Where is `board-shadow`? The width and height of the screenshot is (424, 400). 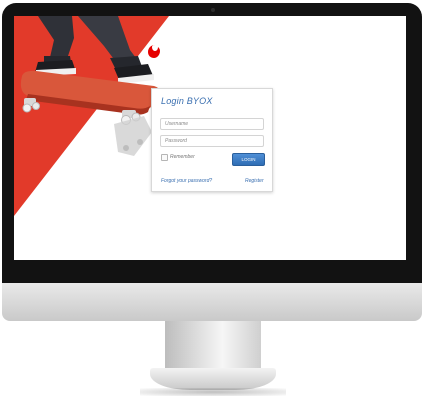
board-shadow is located at coordinates (133, 136).